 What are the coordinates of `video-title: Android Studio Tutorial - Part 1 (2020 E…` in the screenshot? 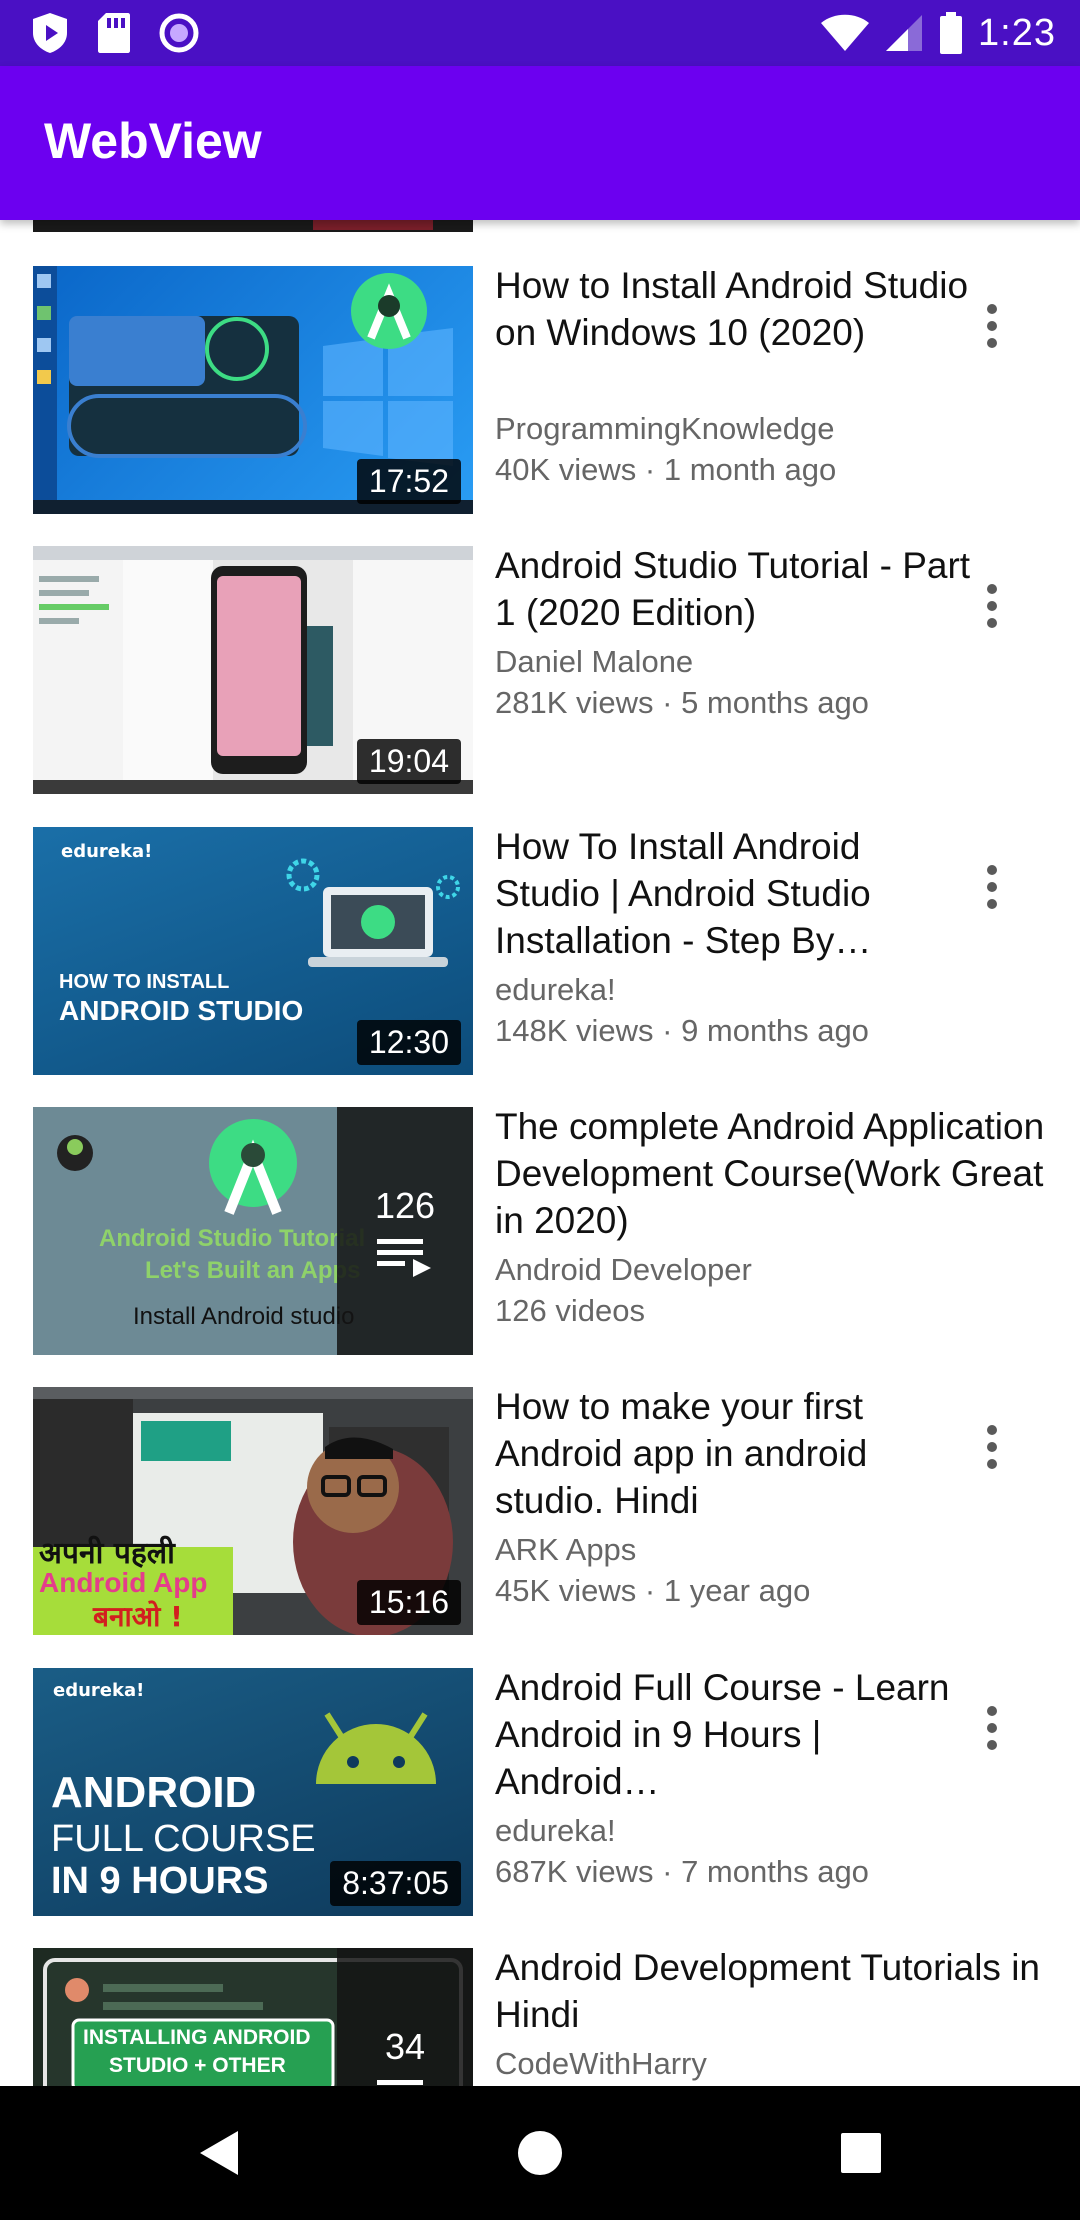 It's located at (735, 589).